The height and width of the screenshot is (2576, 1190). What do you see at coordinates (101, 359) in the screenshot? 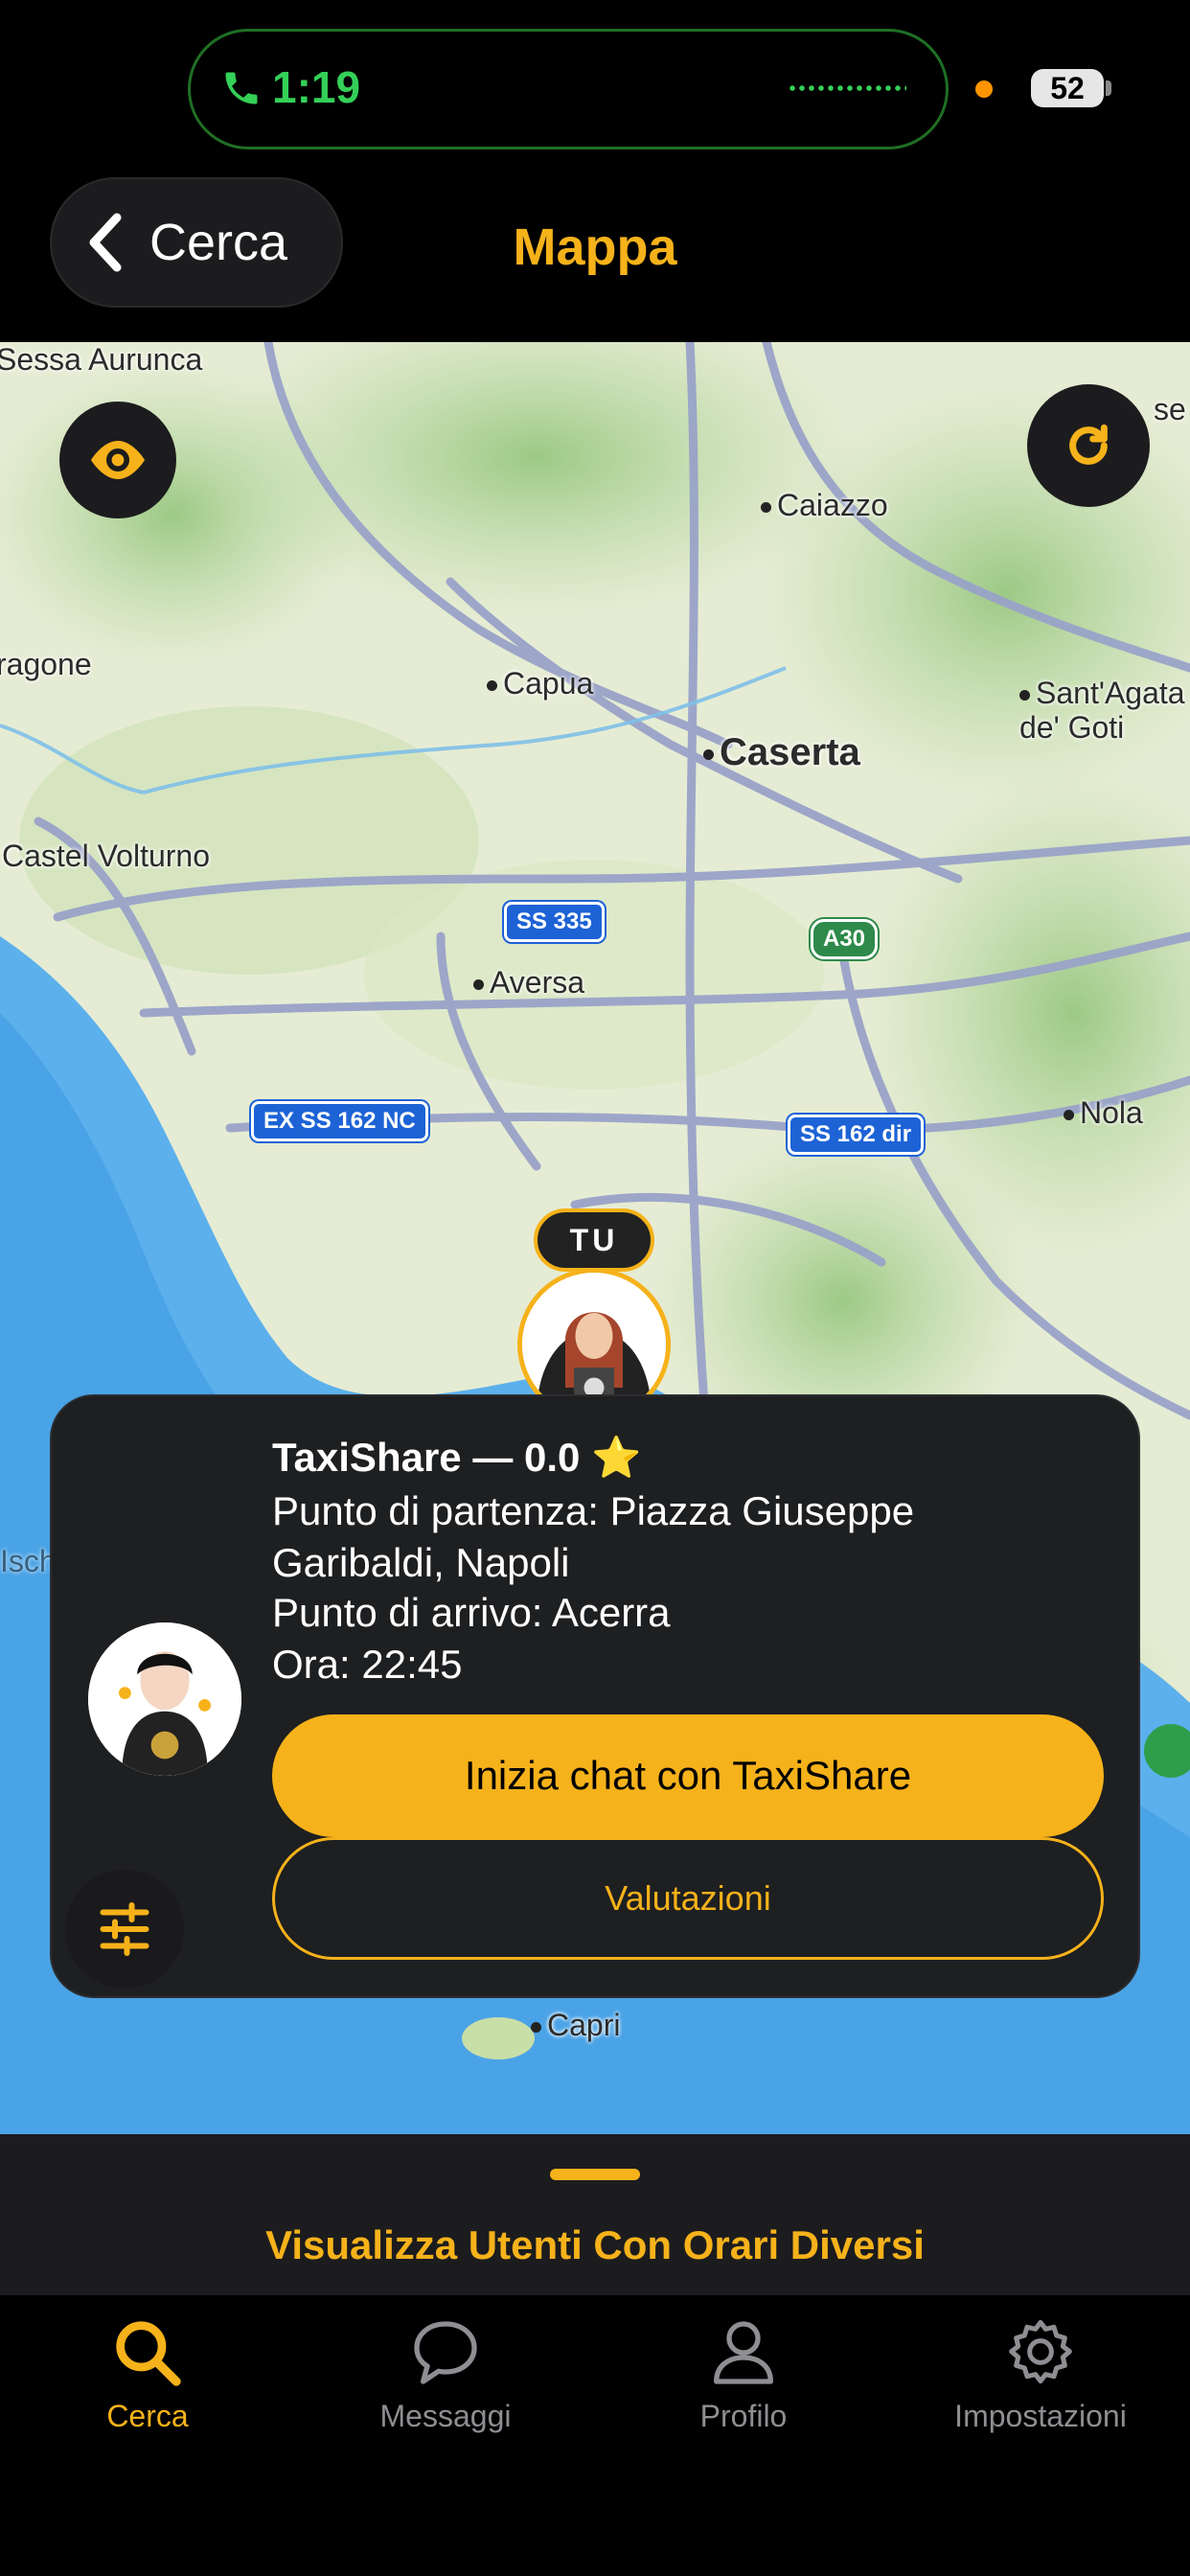
I see `map-label: Sessa Aurunca` at bounding box center [101, 359].